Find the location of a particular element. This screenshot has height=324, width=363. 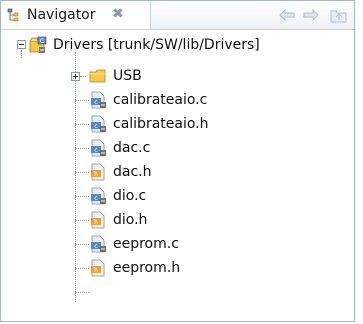

folder-icon is located at coordinates (97, 76).